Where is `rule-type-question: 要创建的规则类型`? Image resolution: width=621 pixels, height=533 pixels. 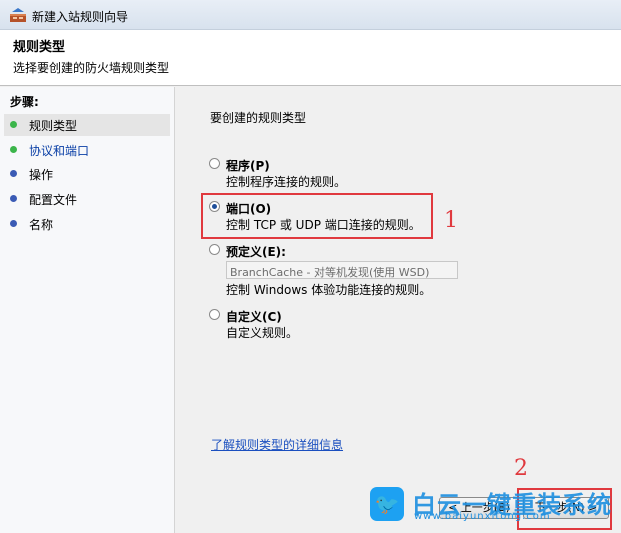
rule-type-question: 要创建的规则类型 is located at coordinates (258, 118).